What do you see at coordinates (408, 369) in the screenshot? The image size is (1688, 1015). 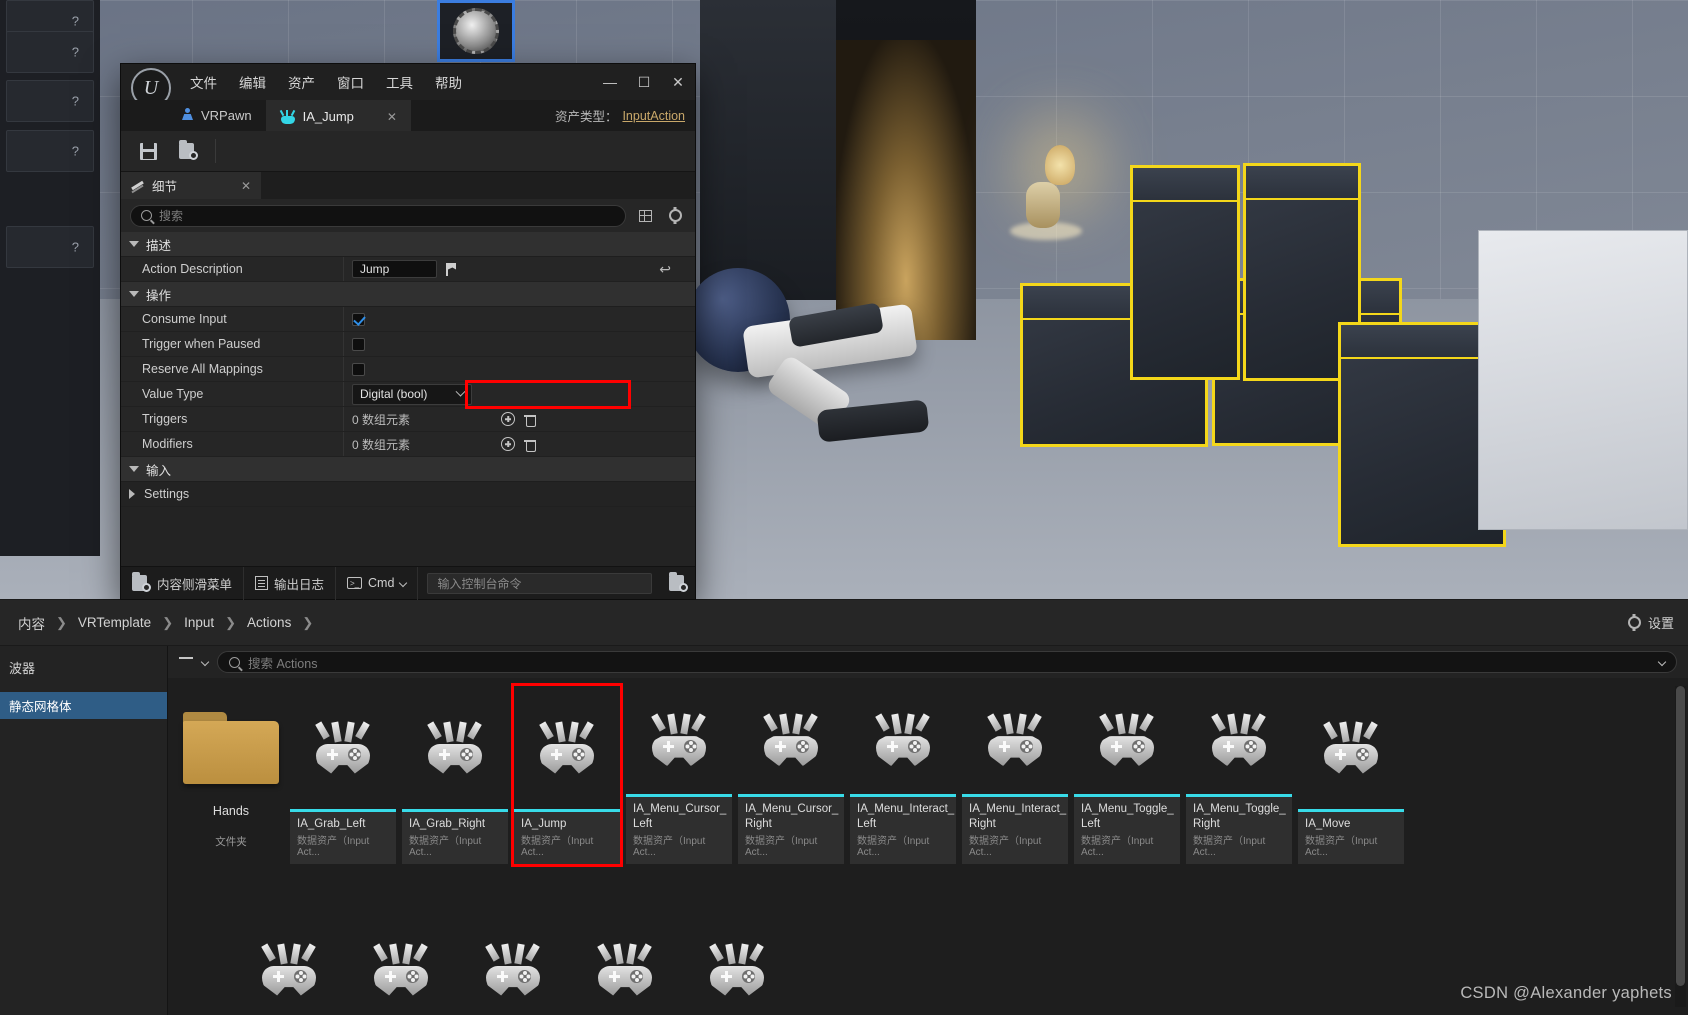 I see `row-reserve-all-mappings: Reserve All Mappings` at bounding box center [408, 369].